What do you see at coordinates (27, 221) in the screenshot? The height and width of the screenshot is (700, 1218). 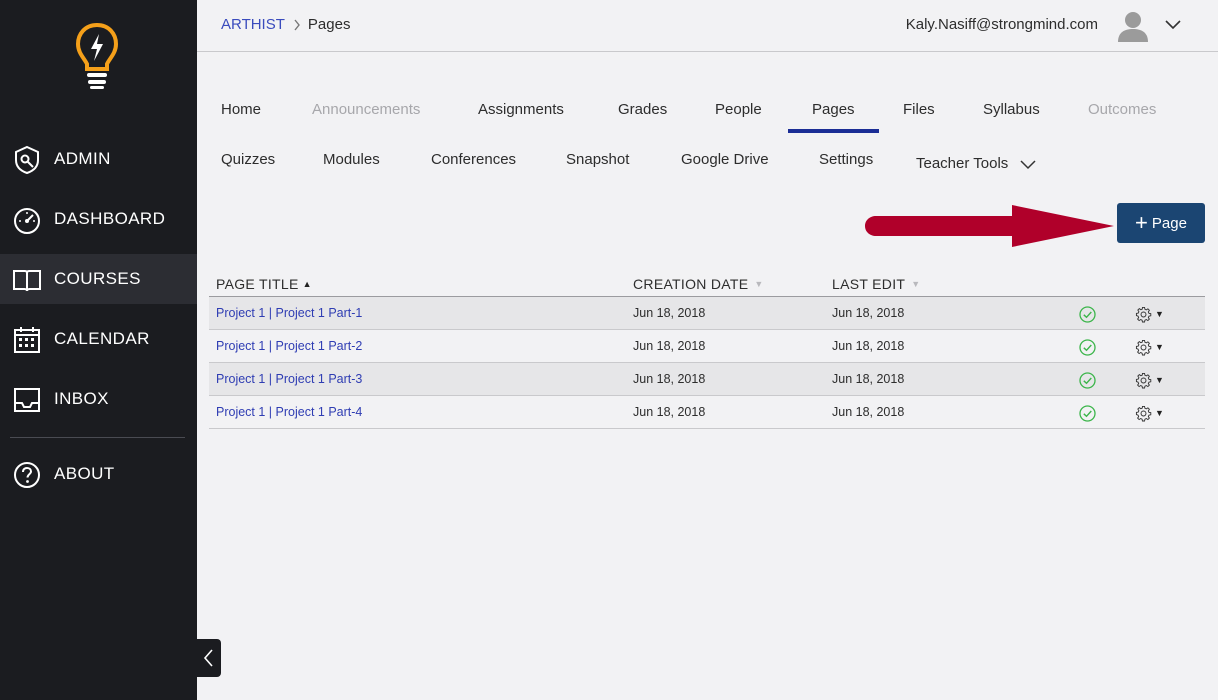 I see `speedometer-icon` at bounding box center [27, 221].